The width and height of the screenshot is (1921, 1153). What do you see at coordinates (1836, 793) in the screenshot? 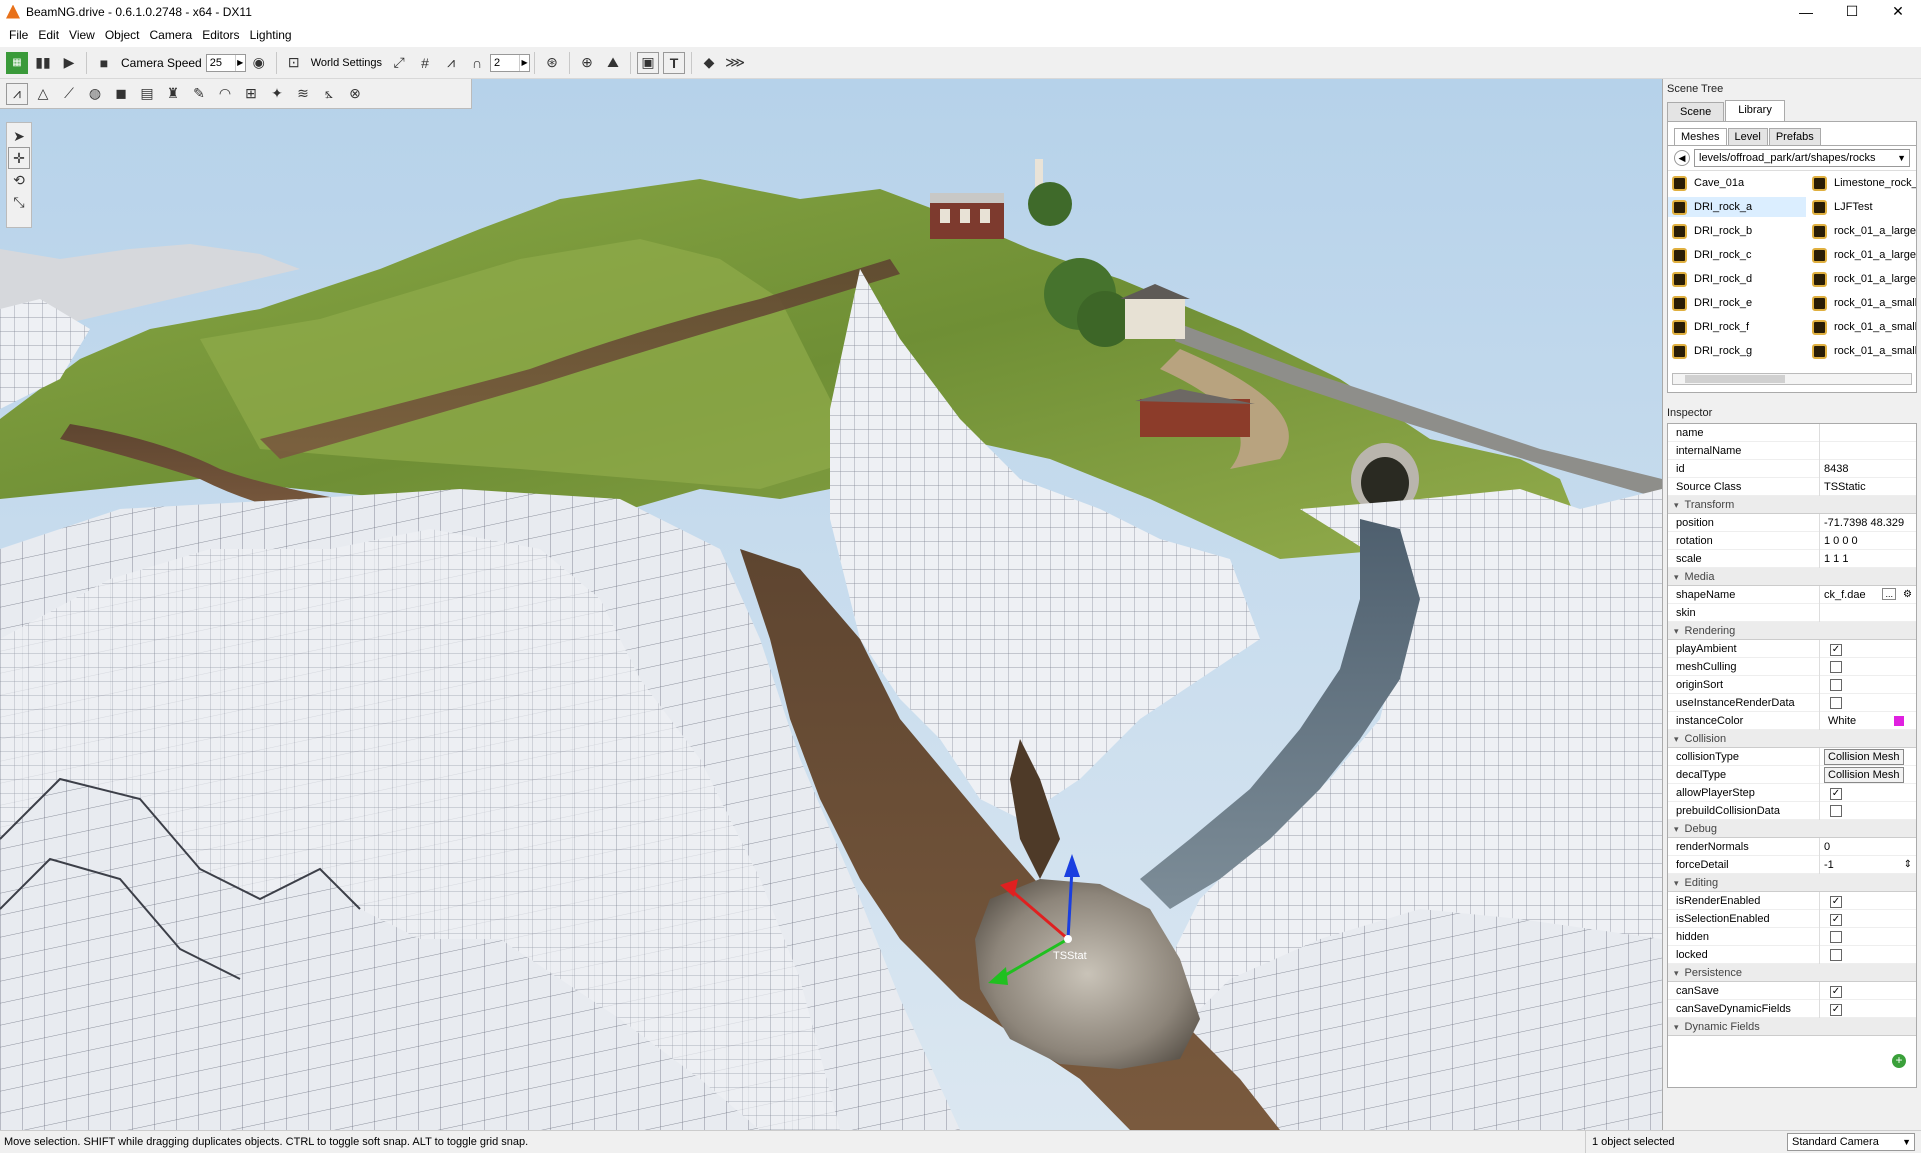
I see `allowplayerstep-checkbox: ✓` at bounding box center [1836, 793].